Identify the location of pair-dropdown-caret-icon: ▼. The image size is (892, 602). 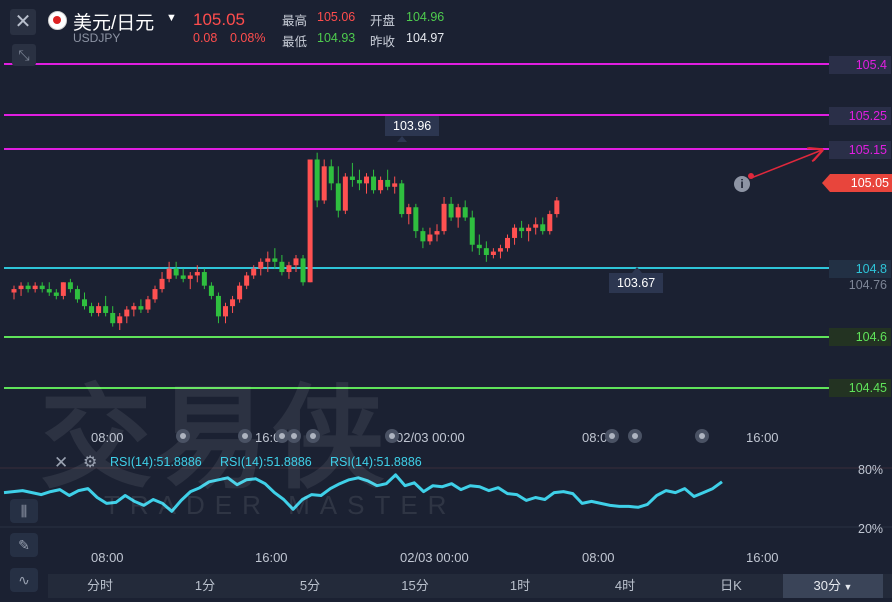
(171, 18).